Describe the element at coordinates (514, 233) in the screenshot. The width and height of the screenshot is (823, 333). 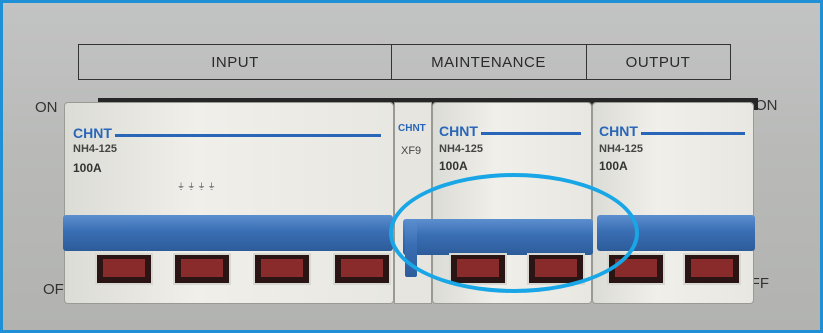
I see `highlight-circle` at that location.